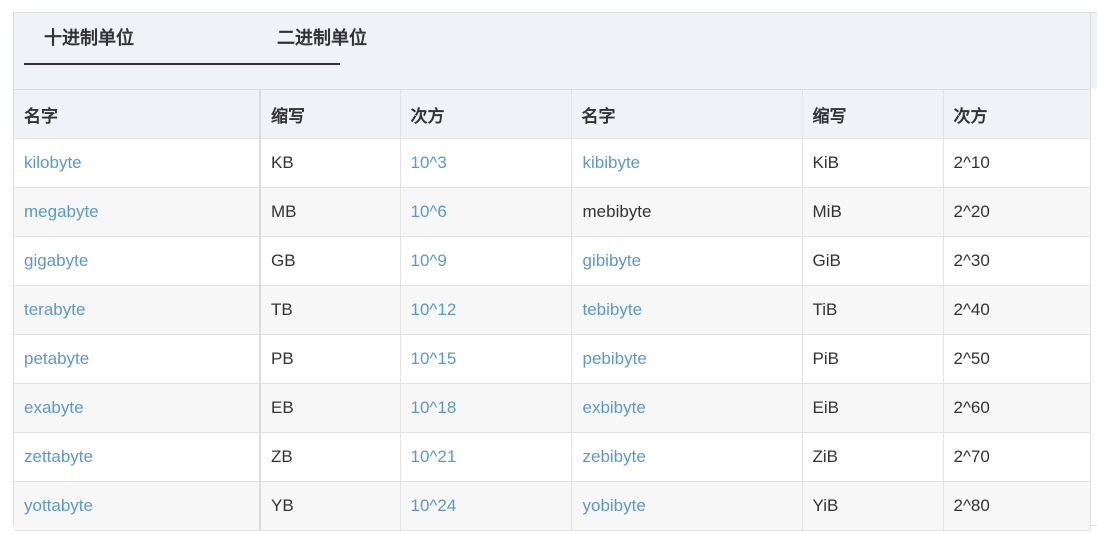 This screenshot has height=534, width=1097. What do you see at coordinates (873, 408) in the screenshot?
I see `bin-abbr: EiB` at bounding box center [873, 408].